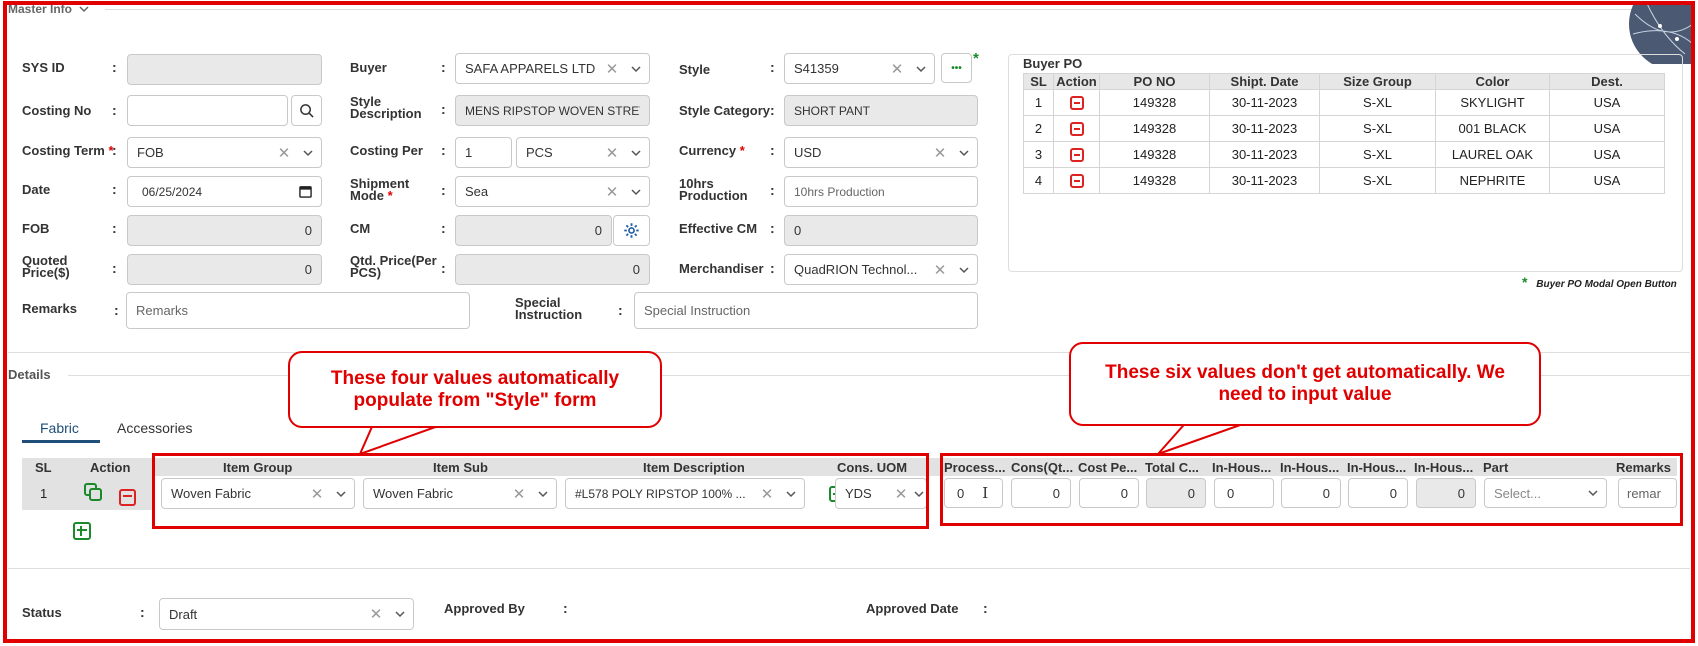 Image resolution: width=1698 pixels, height=646 pixels. I want to click on date-input: 06/25/2024, so click(224, 191).